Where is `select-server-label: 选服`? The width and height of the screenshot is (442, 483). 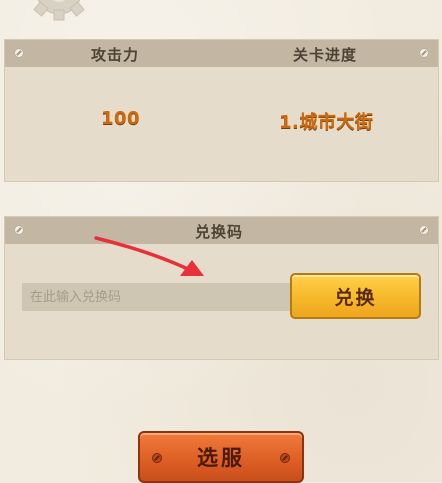
select-server-label: 选服 is located at coordinates (221, 458).